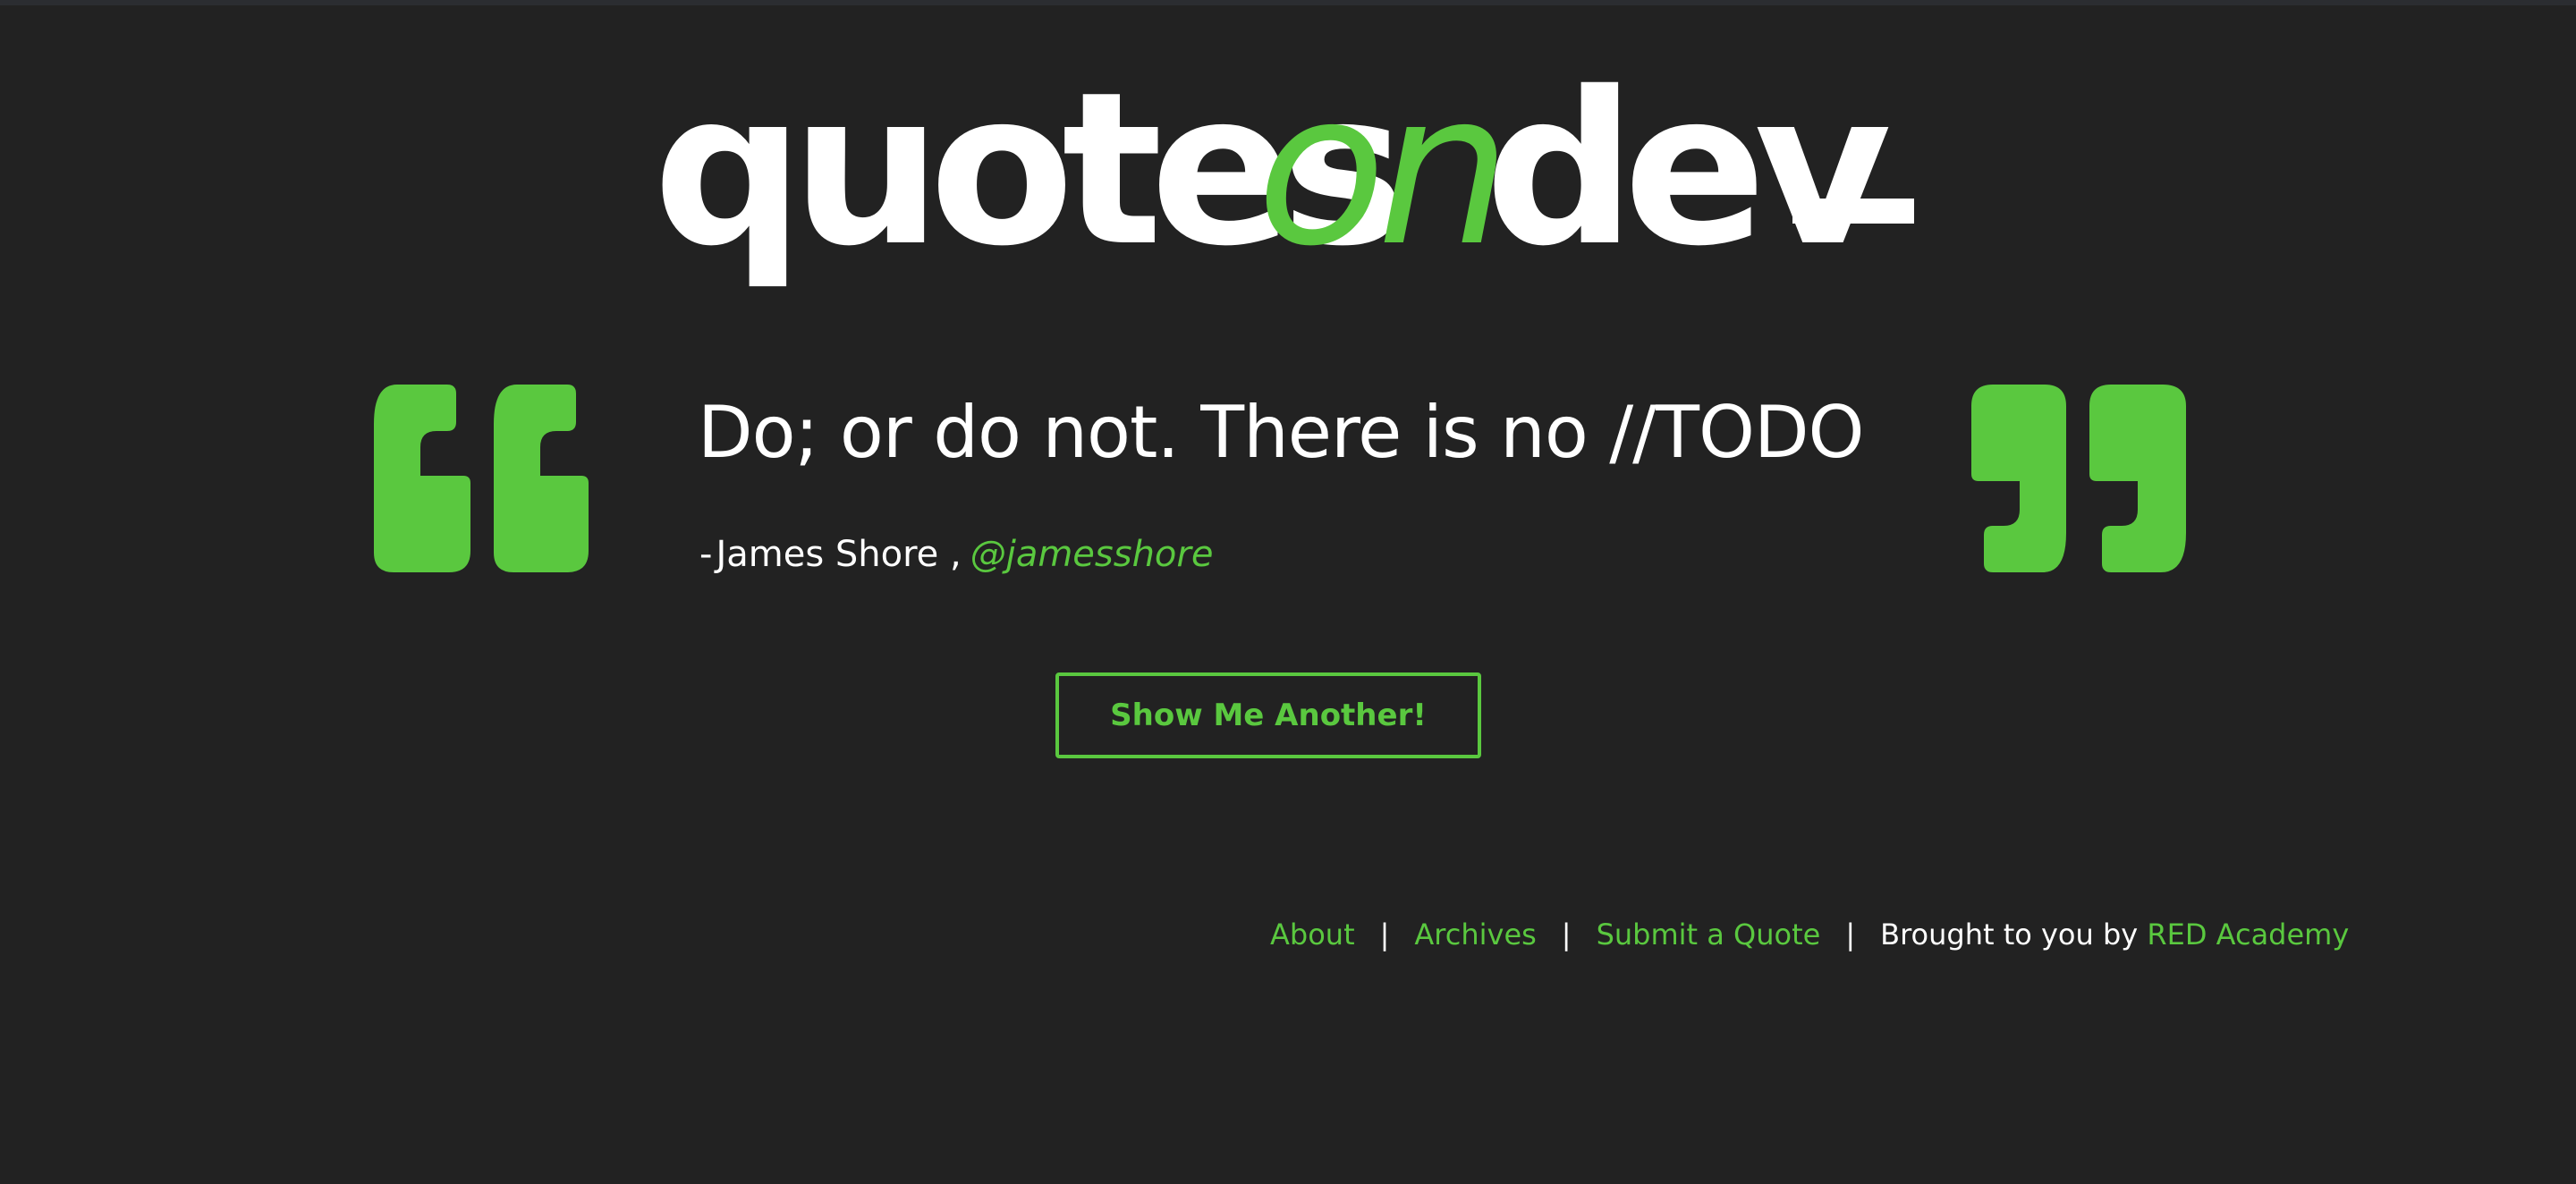 The image size is (2576, 1184). I want to click on footer-brought-by-text: Brought to you by, so click(2009, 934).